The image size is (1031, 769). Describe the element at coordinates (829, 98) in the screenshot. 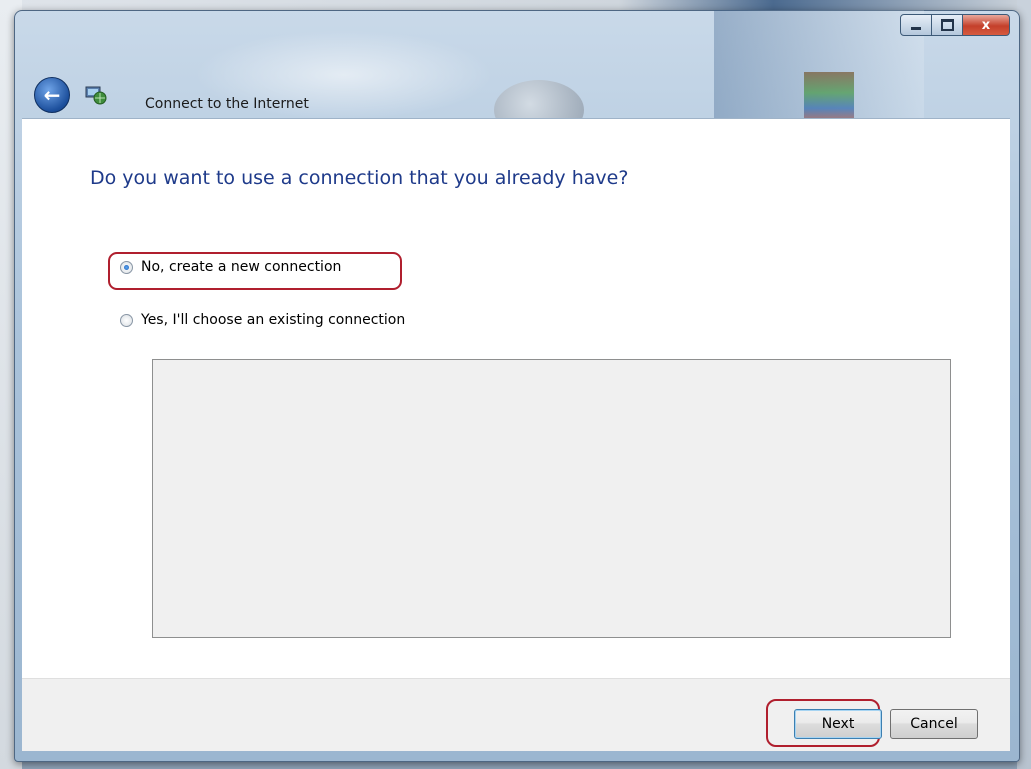

I see `background-thumbnail` at that location.